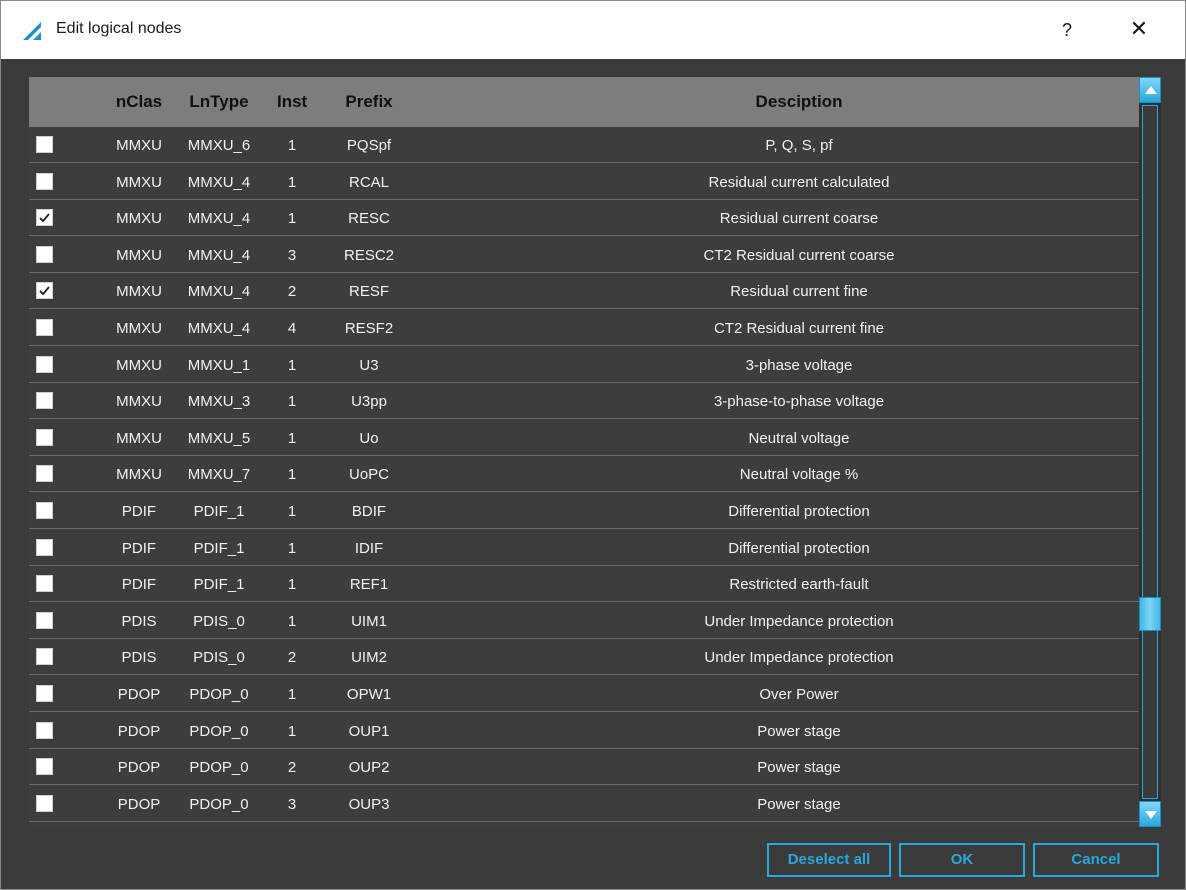  I want to click on cell-lntype: MMXU_4, so click(219, 182).